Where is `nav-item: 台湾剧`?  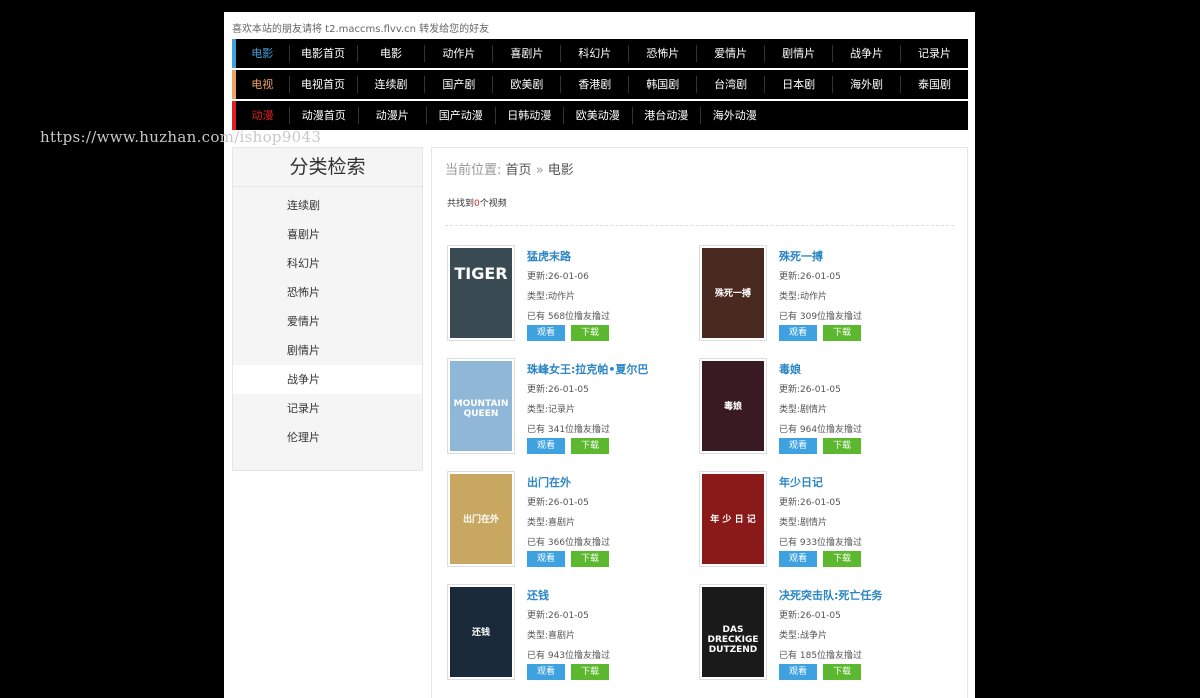
nav-item: 台湾剧 is located at coordinates (731, 84).